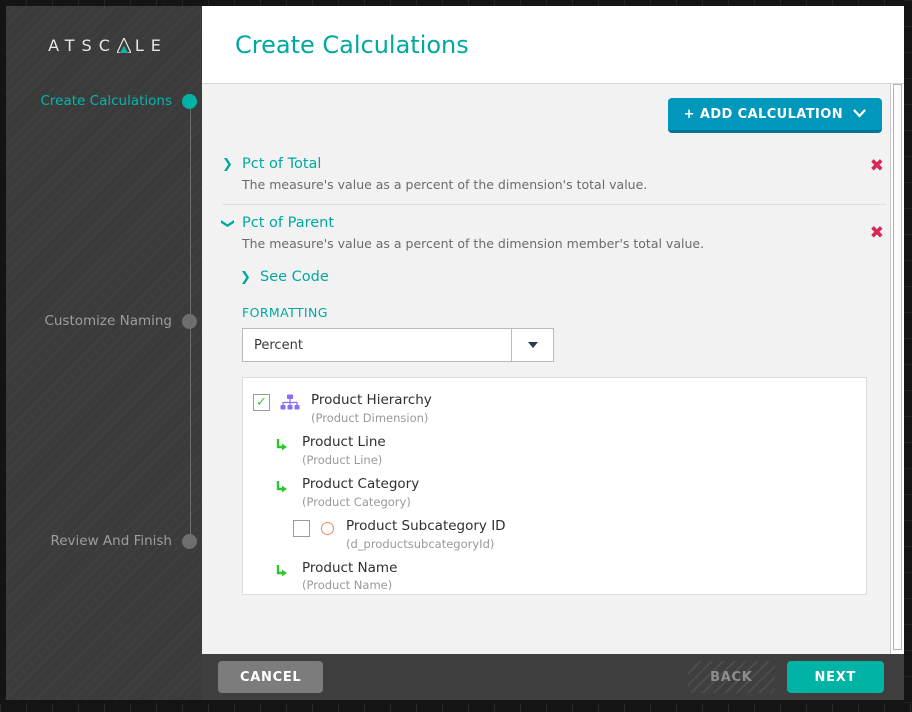 This screenshot has width=912, height=712. What do you see at coordinates (370, 417) in the screenshot?
I see `tree-item-subtitle: (Product Dimension)` at bounding box center [370, 417].